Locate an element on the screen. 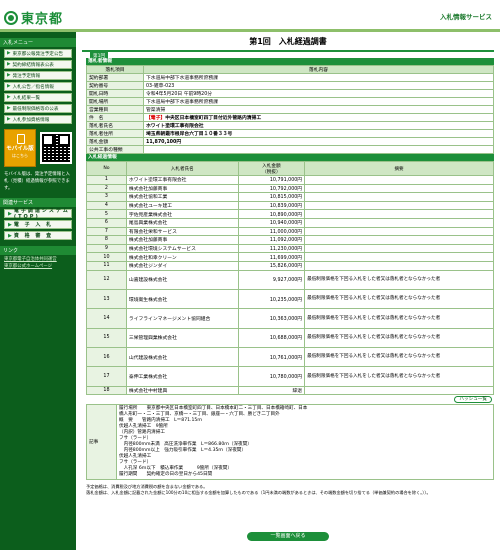 Image resolution: width=500 pixels, height=550 pixels. bid-amount: 11,092,000円 is located at coordinates (271, 240).